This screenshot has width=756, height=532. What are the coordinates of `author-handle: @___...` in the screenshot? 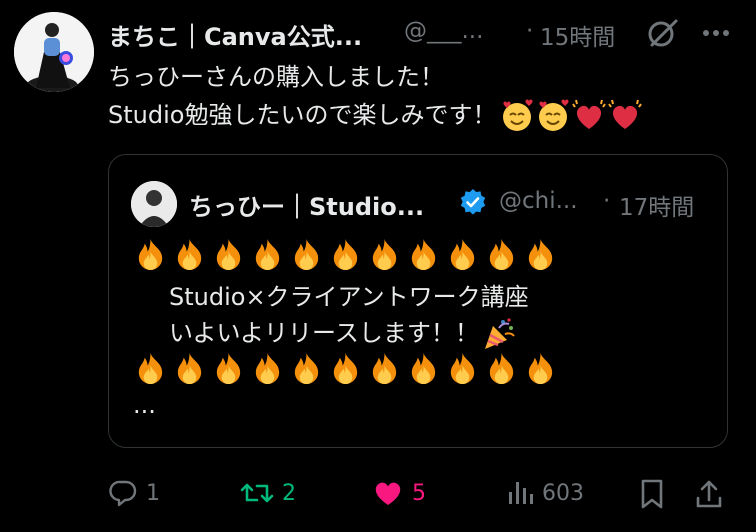 It's located at (443, 31).